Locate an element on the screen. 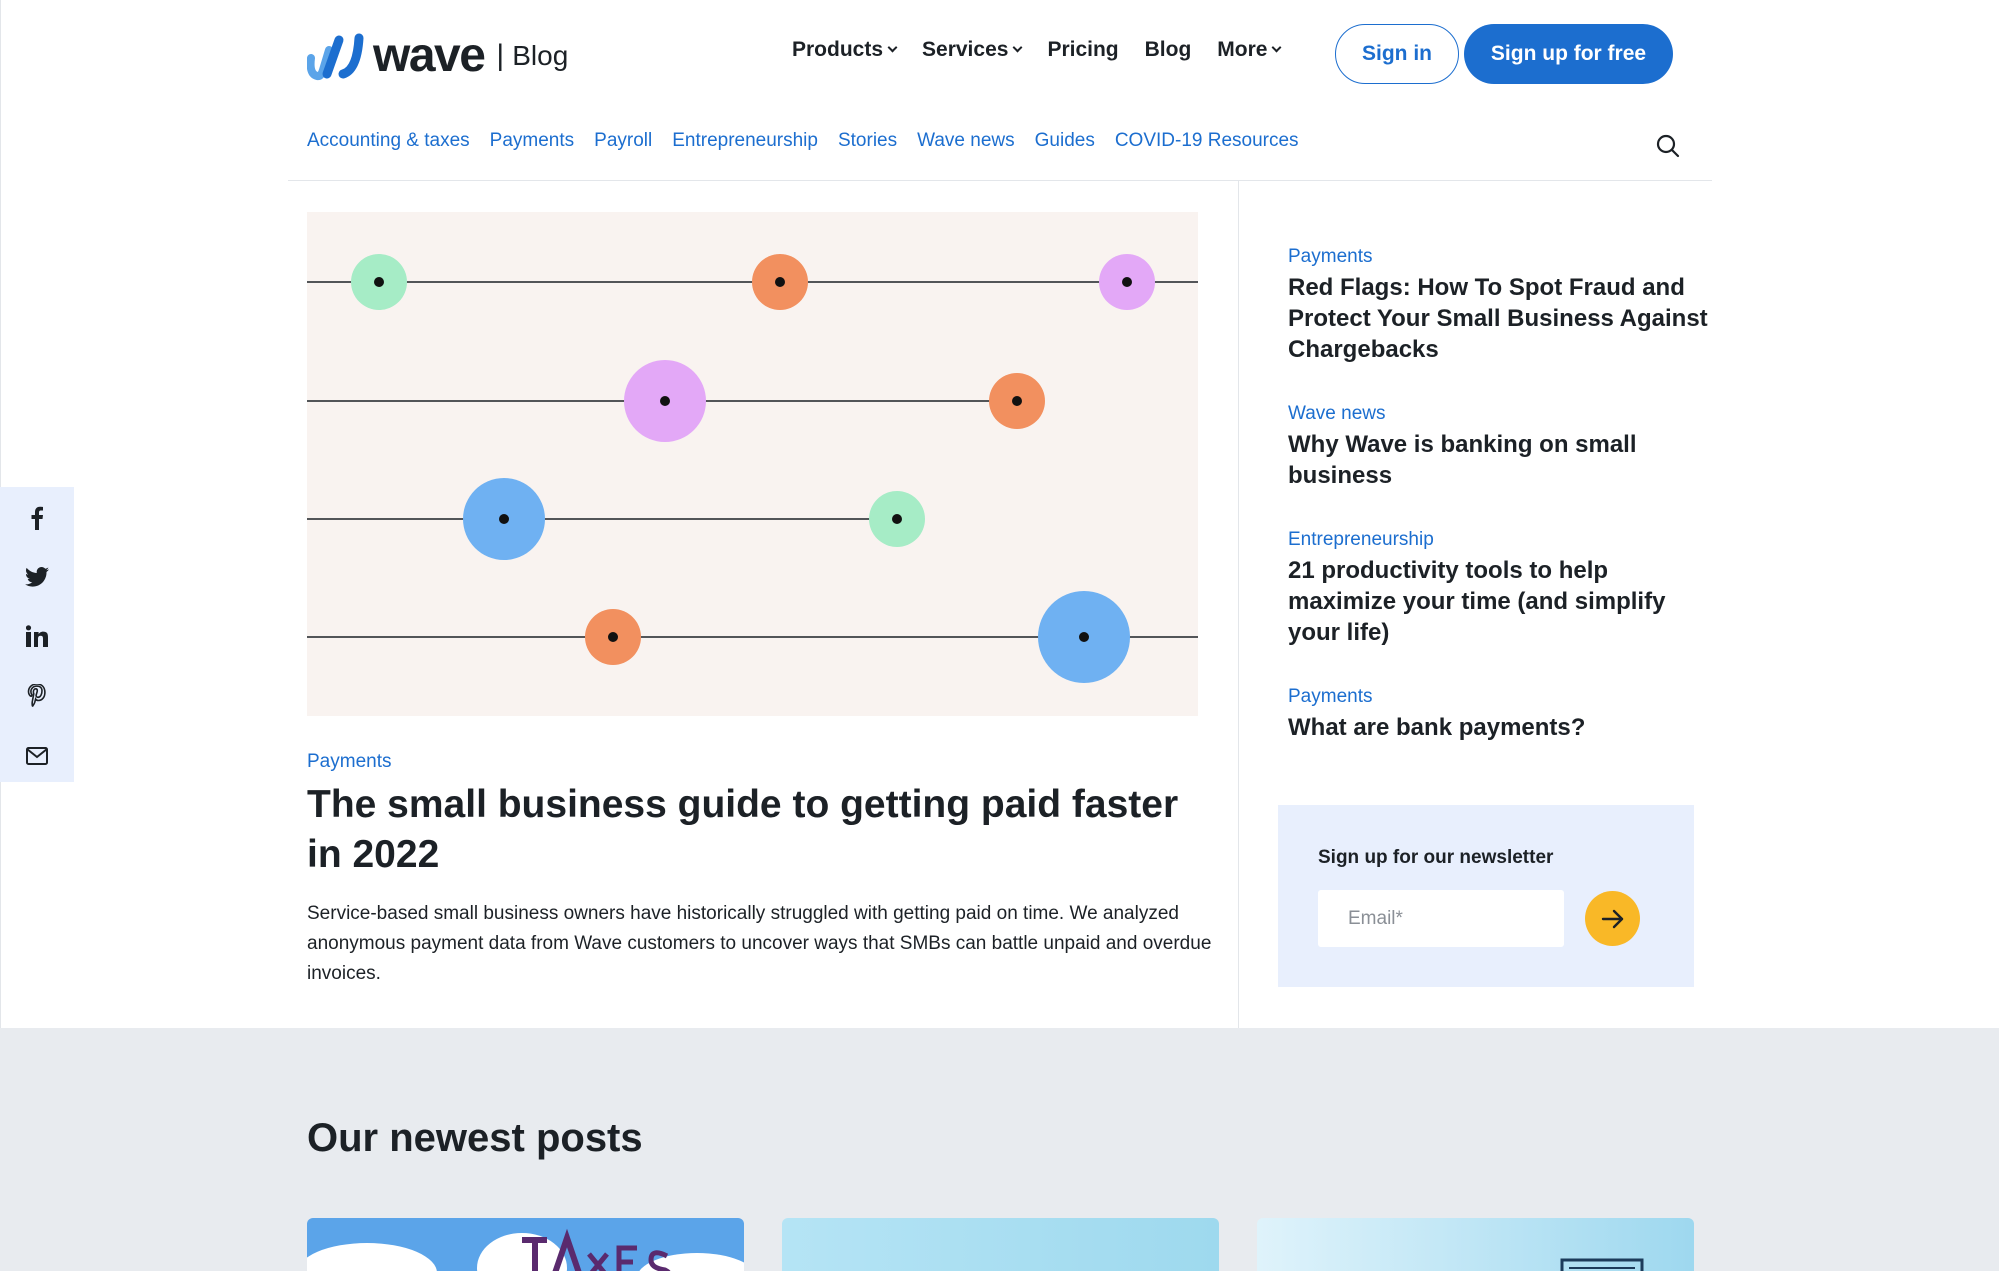 The image size is (1999, 1271). pinterest-icon is located at coordinates (37, 696).